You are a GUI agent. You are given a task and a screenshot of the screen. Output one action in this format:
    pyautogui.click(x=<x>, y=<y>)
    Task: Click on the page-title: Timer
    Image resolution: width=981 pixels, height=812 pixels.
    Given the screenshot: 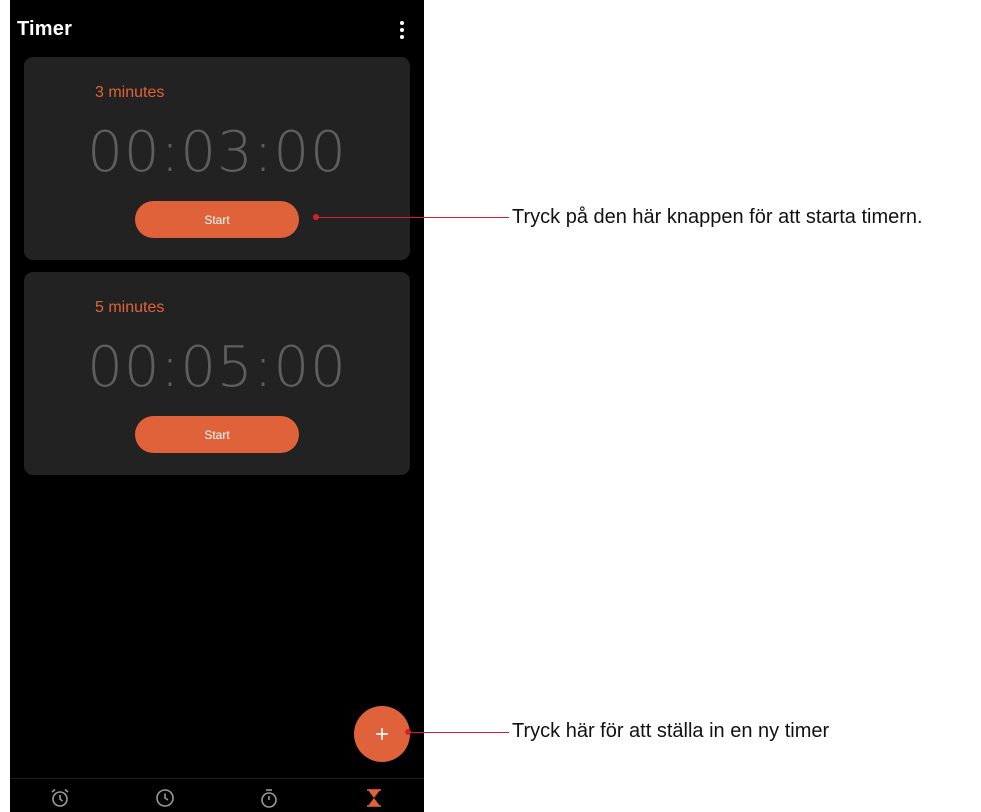 What is the action you would take?
    pyautogui.click(x=45, y=29)
    